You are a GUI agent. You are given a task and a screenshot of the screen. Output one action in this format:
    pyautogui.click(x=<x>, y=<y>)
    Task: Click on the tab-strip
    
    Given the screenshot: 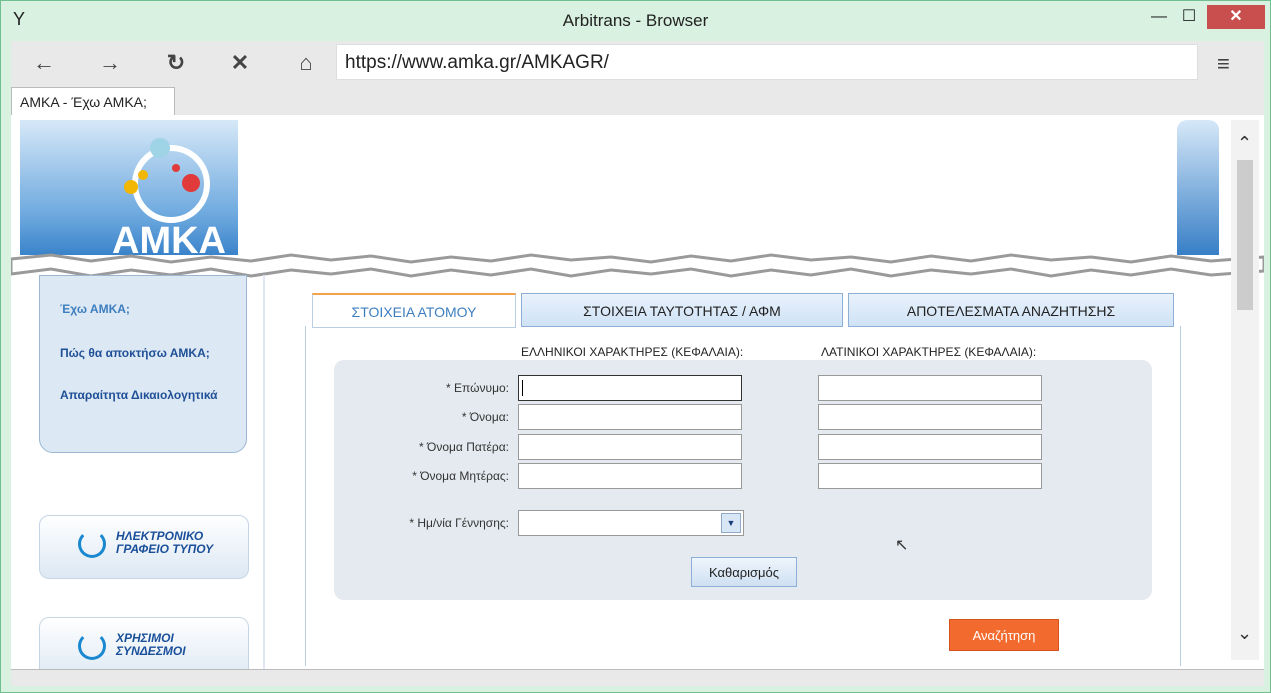 What is the action you would take?
    pyautogui.click(x=637, y=100)
    